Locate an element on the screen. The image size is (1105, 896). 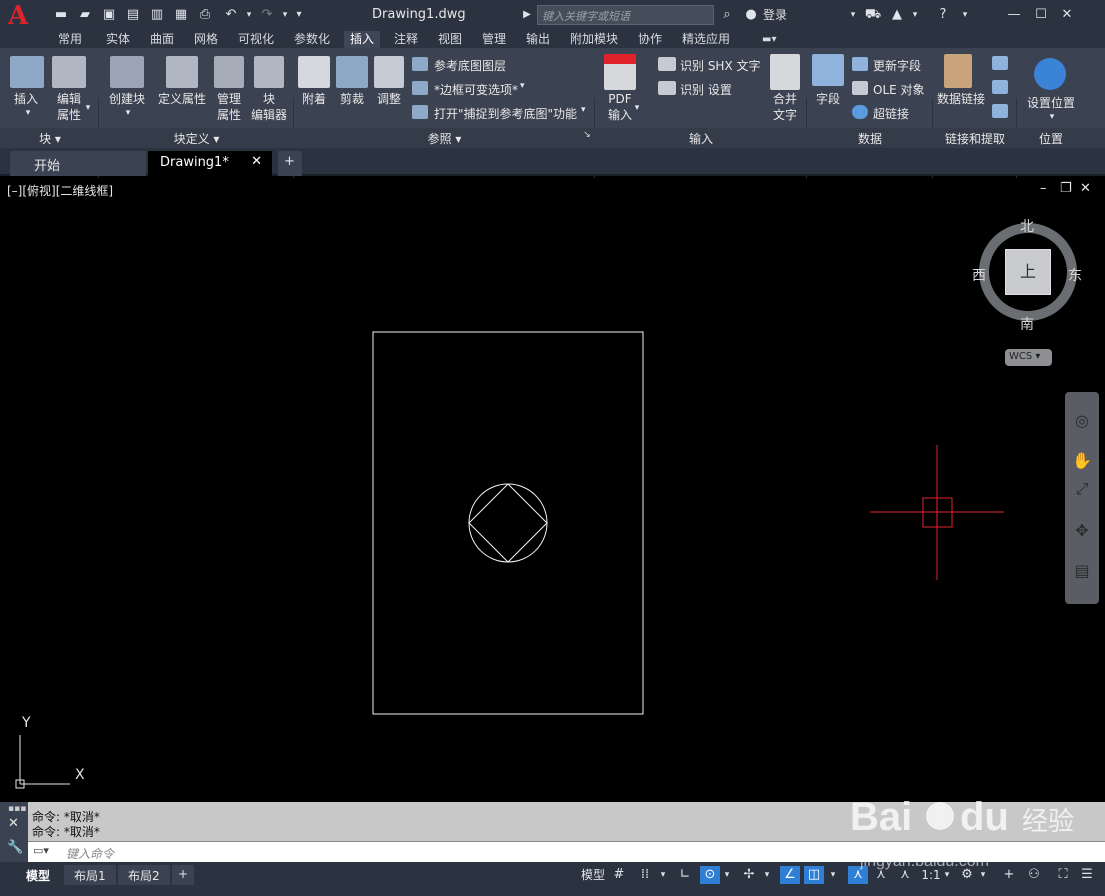
ucs-y-label: Y is located at coordinates (26, 723).